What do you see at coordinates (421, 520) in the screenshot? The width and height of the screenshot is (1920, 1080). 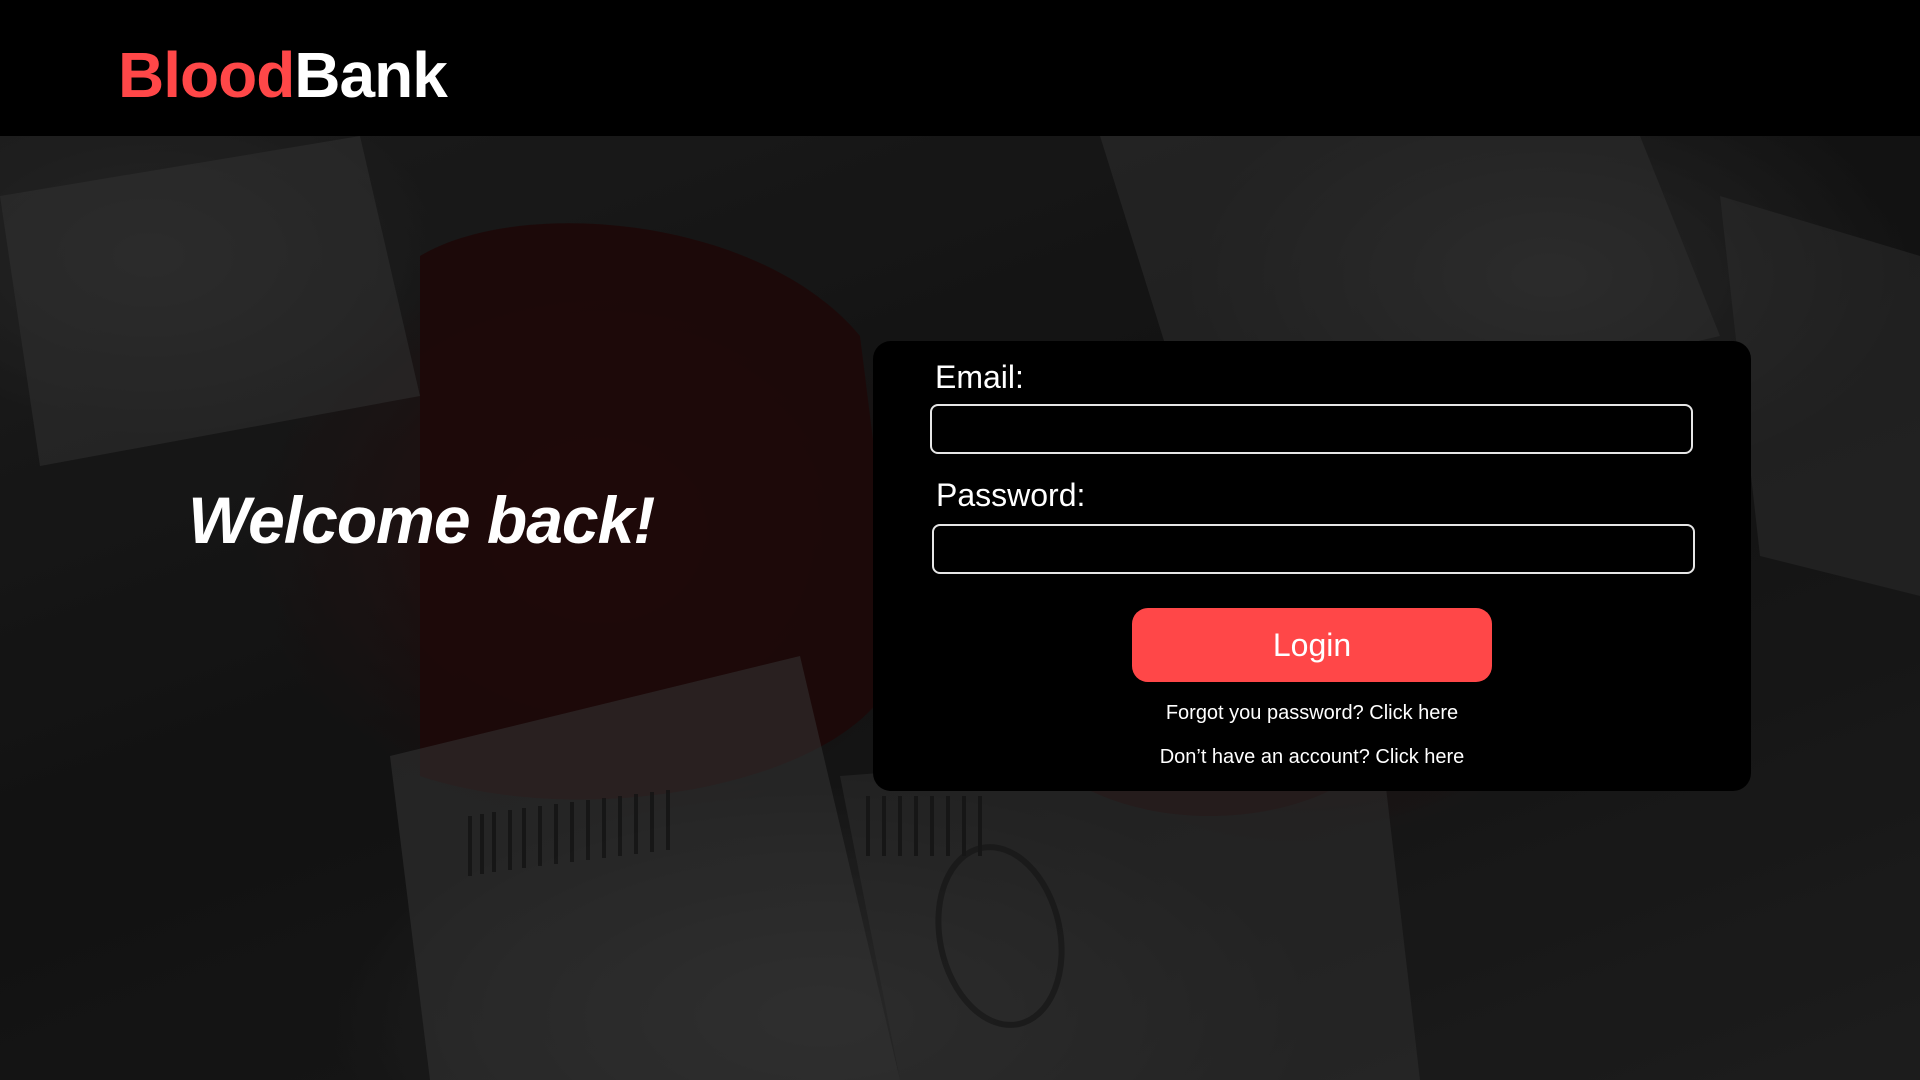 I see `welcome-heading: Welcome back!` at bounding box center [421, 520].